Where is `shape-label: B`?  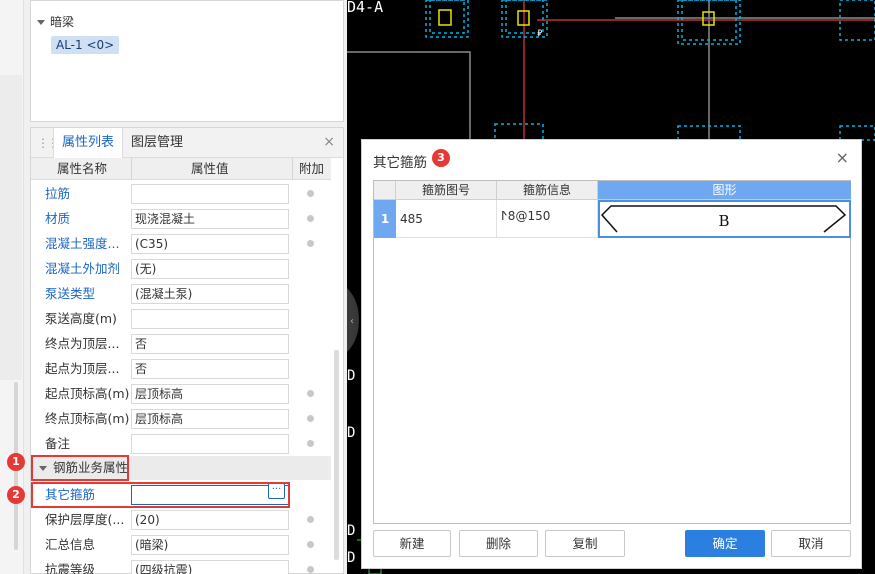
shape-label: B is located at coordinates (723, 221).